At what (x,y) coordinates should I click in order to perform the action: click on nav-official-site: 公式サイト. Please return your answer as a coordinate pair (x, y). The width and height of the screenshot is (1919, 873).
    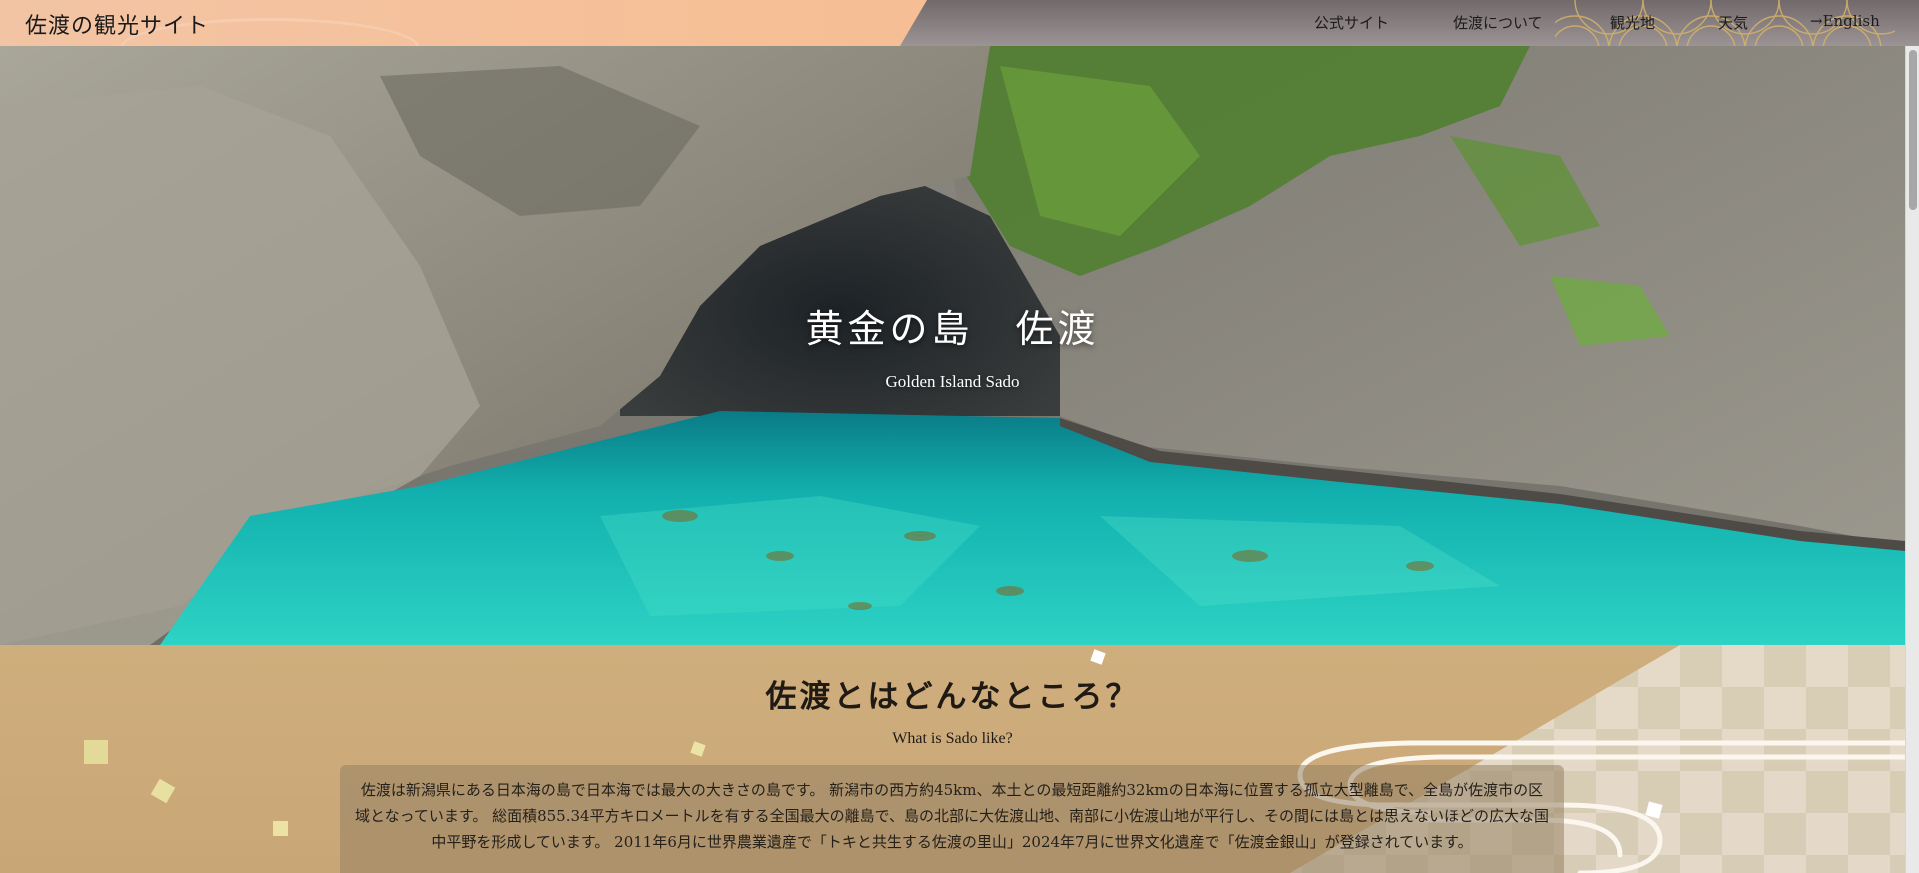
    Looking at the image, I should click on (1351, 22).